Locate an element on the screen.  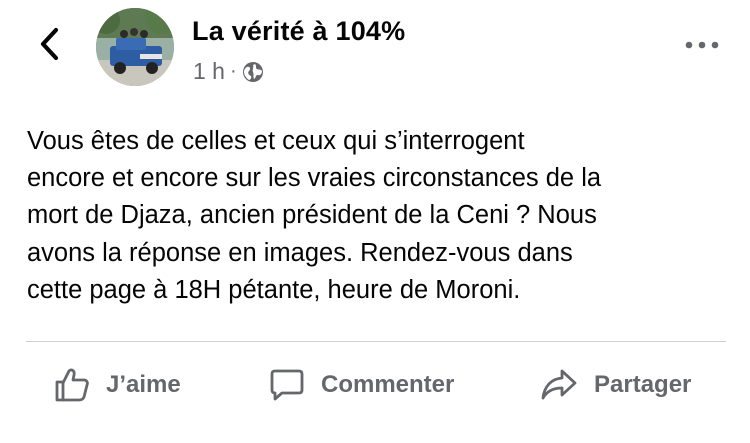
back-button is located at coordinates (50, 44).